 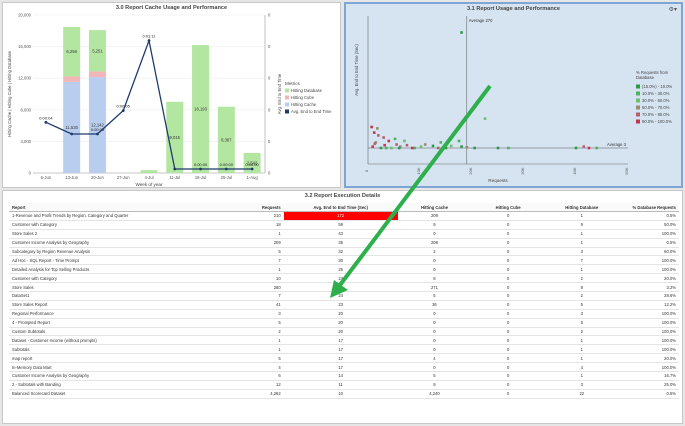 I want to click on legend-label: (15.0%) - 10.0%, so click(x=657, y=86).